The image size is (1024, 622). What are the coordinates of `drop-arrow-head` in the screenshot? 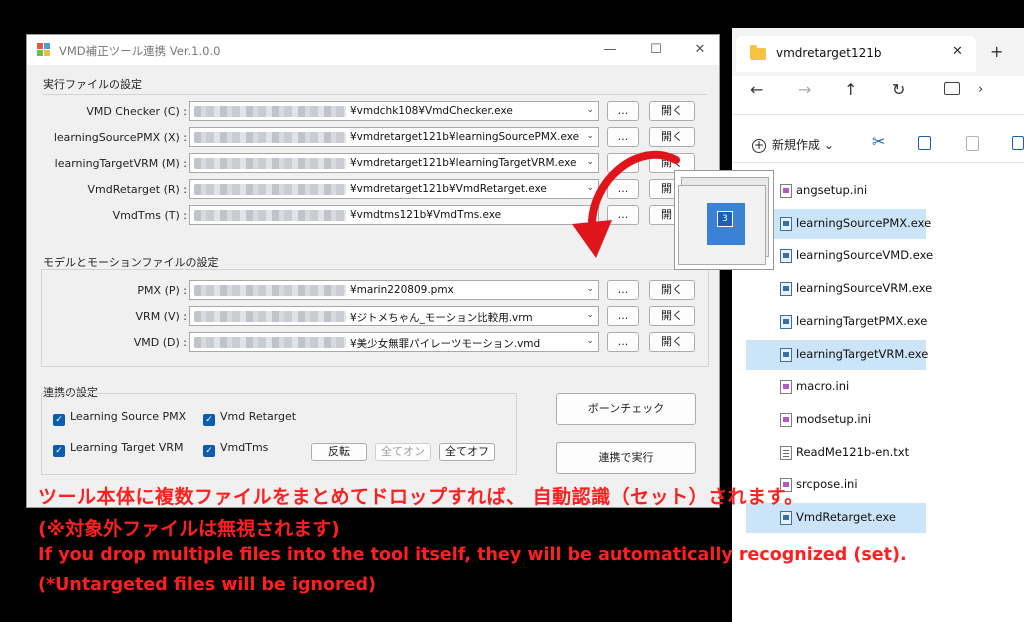 It's located at (592, 239).